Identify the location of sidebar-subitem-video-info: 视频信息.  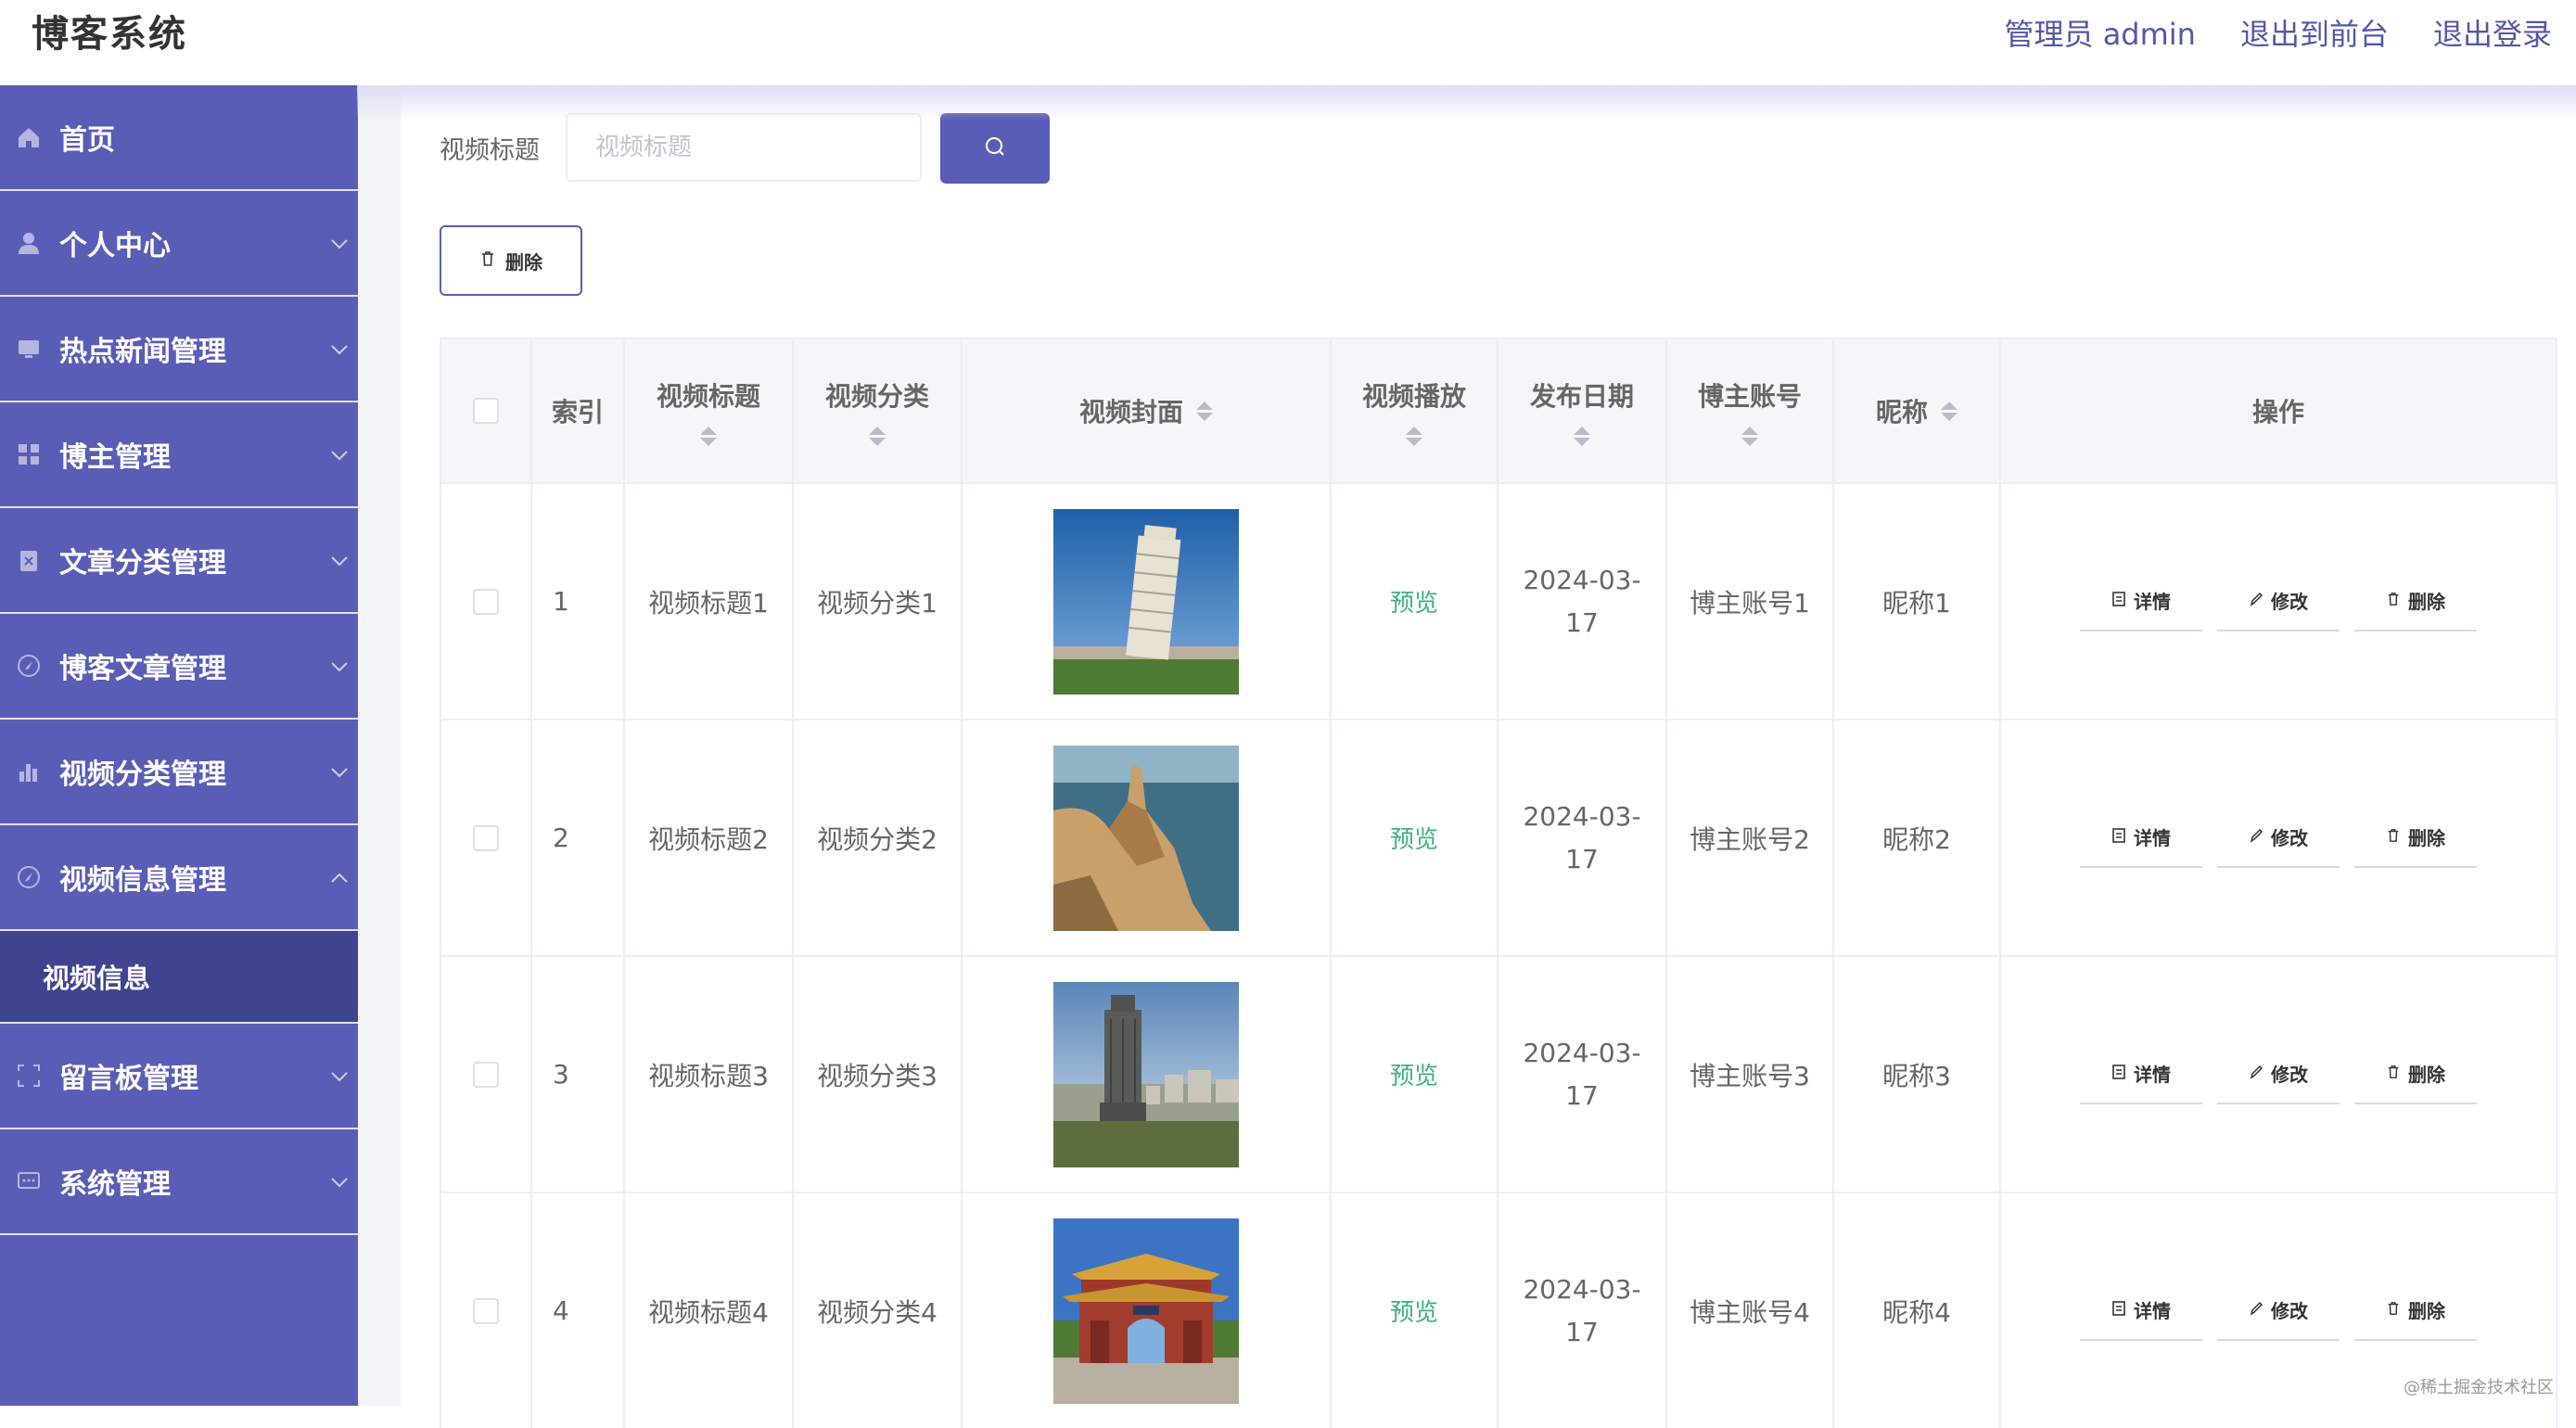
(179, 977).